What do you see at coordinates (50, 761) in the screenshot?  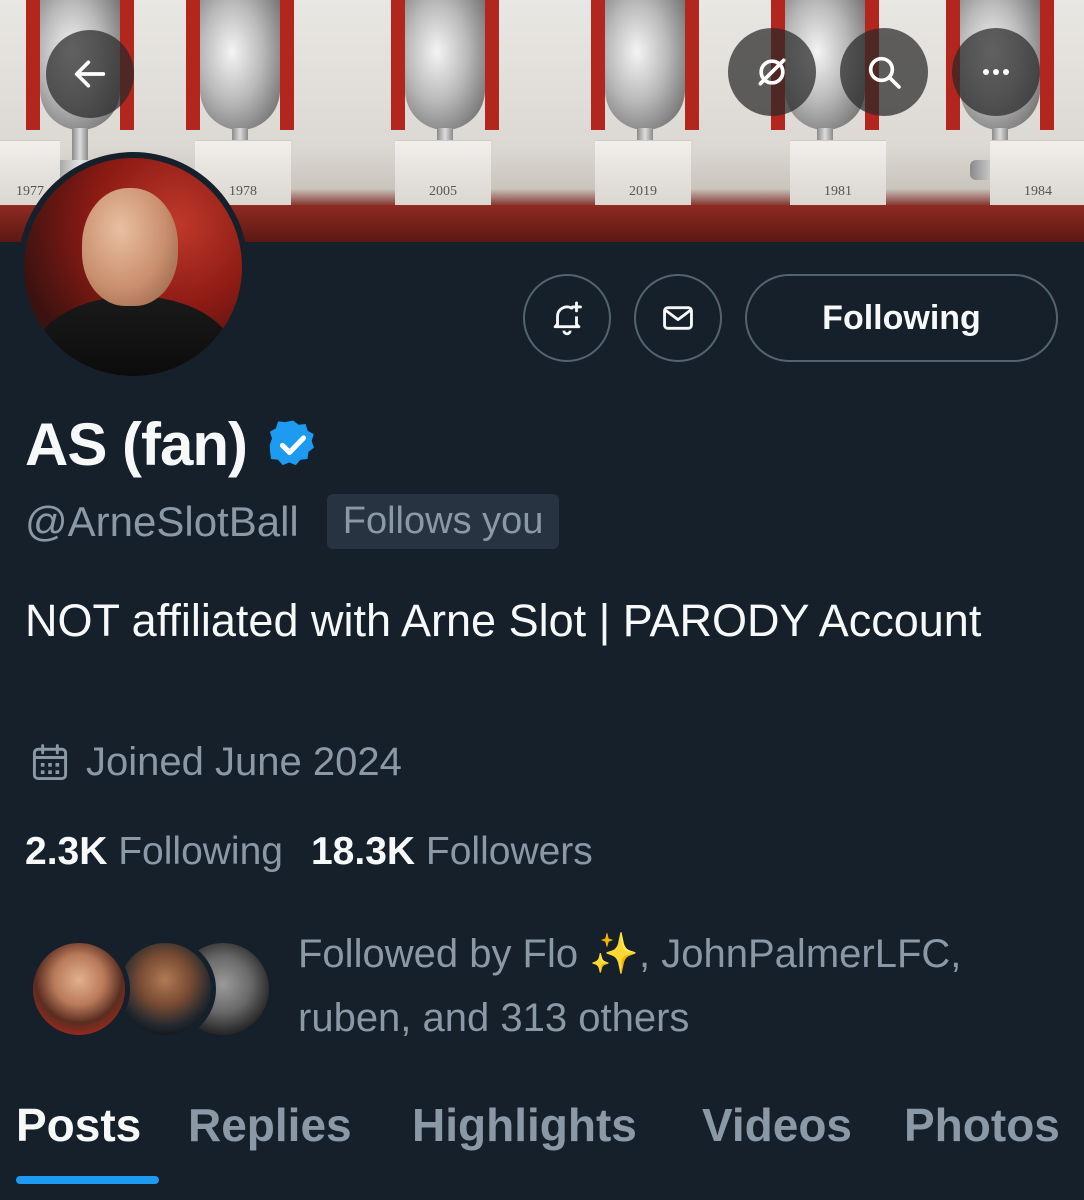 I see `calendar-icon` at bounding box center [50, 761].